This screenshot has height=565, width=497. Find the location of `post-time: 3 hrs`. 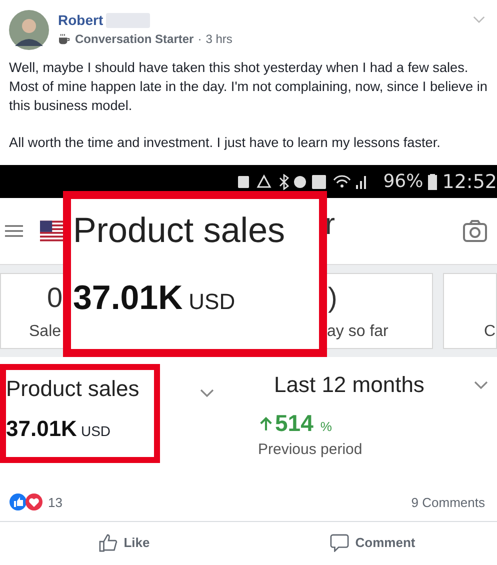

post-time: 3 hrs is located at coordinates (219, 39).